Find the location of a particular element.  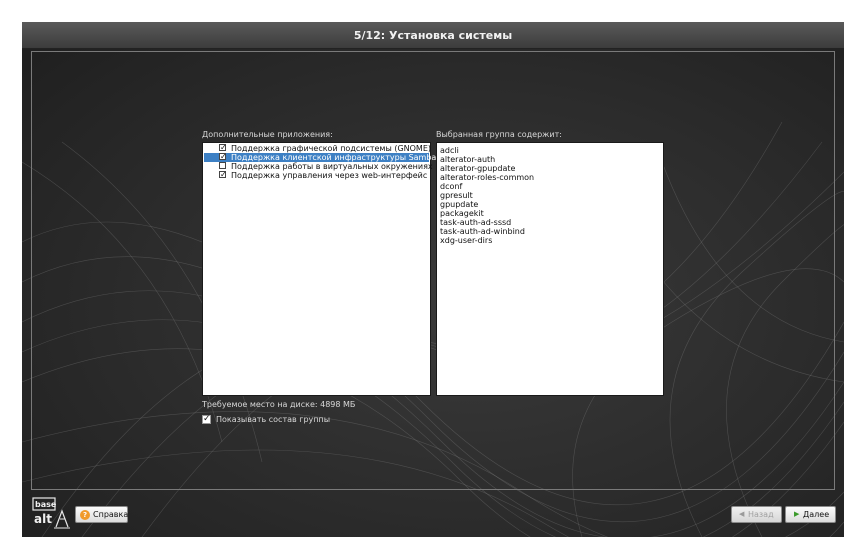

group-section-label: Выбранная группа содержит: is located at coordinates (499, 134).